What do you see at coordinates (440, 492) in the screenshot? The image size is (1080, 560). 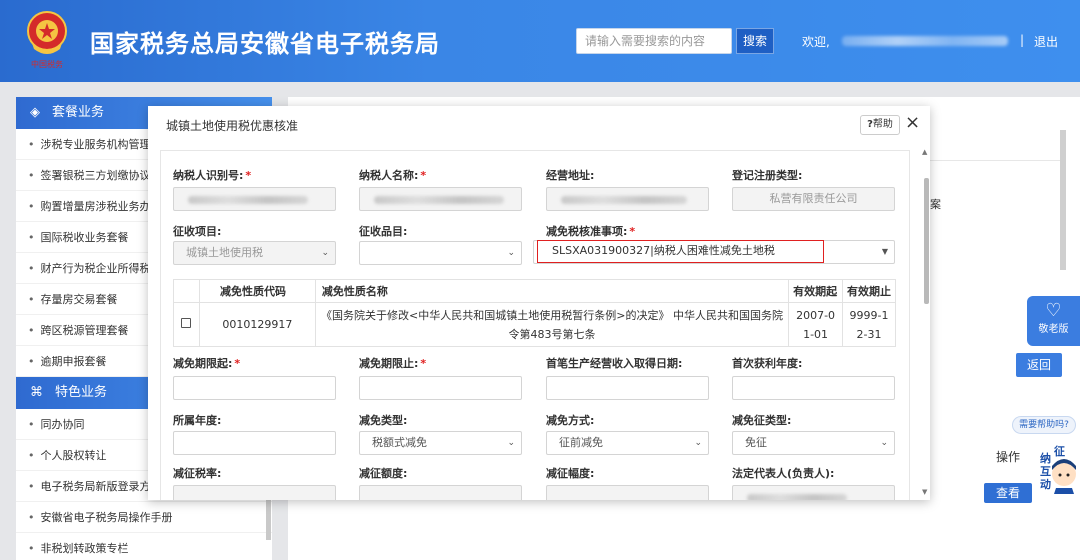 I see `levy-amount-input` at bounding box center [440, 492].